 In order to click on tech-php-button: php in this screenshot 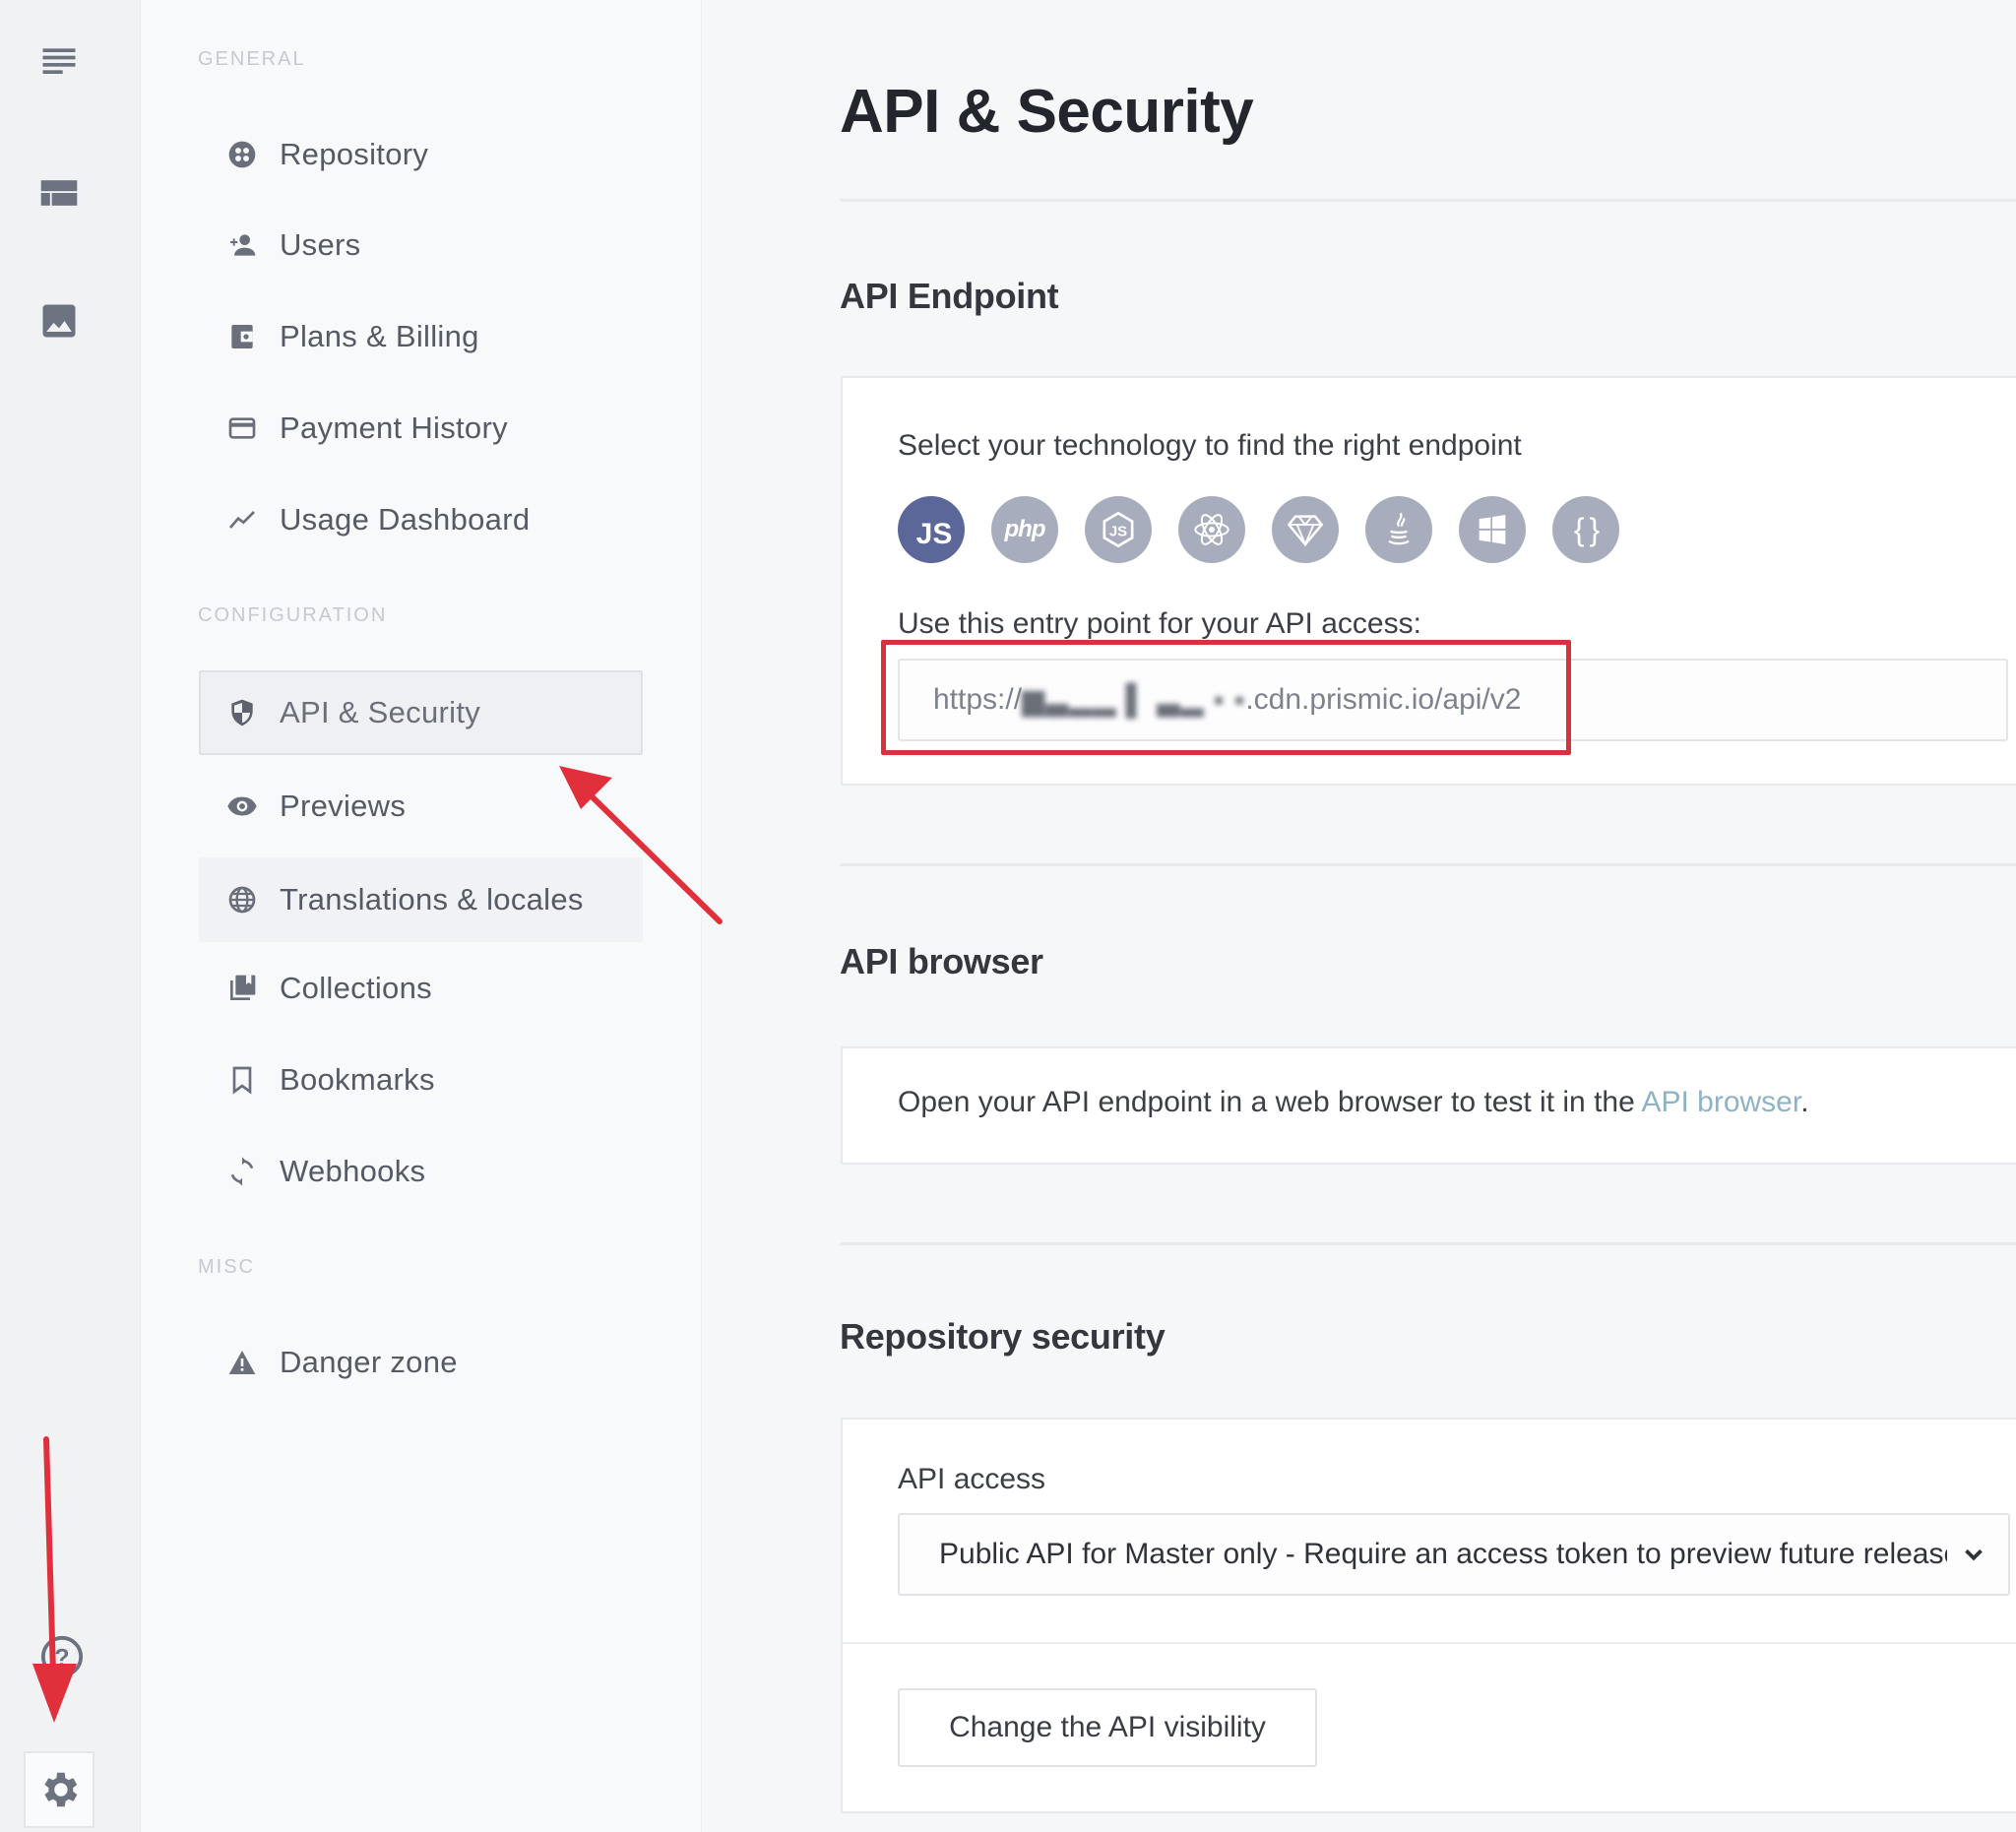, I will do `click(1024, 529)`.